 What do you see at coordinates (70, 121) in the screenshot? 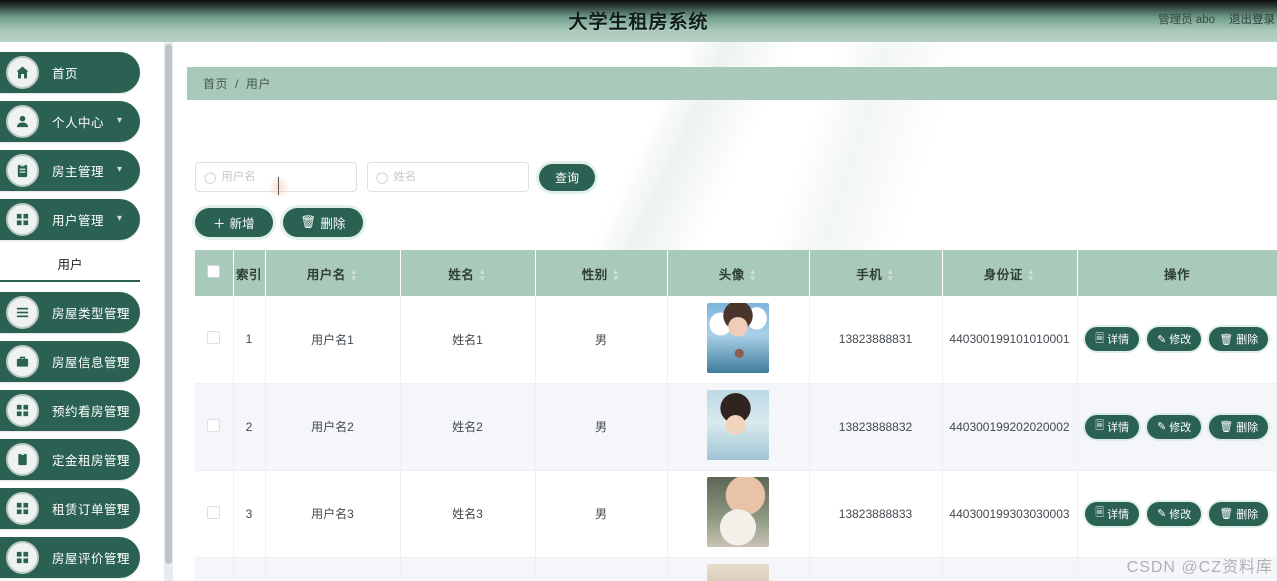
I see `sidebar-item-personal-center: 个人中心 ▾` at bounding box center [70, 121].